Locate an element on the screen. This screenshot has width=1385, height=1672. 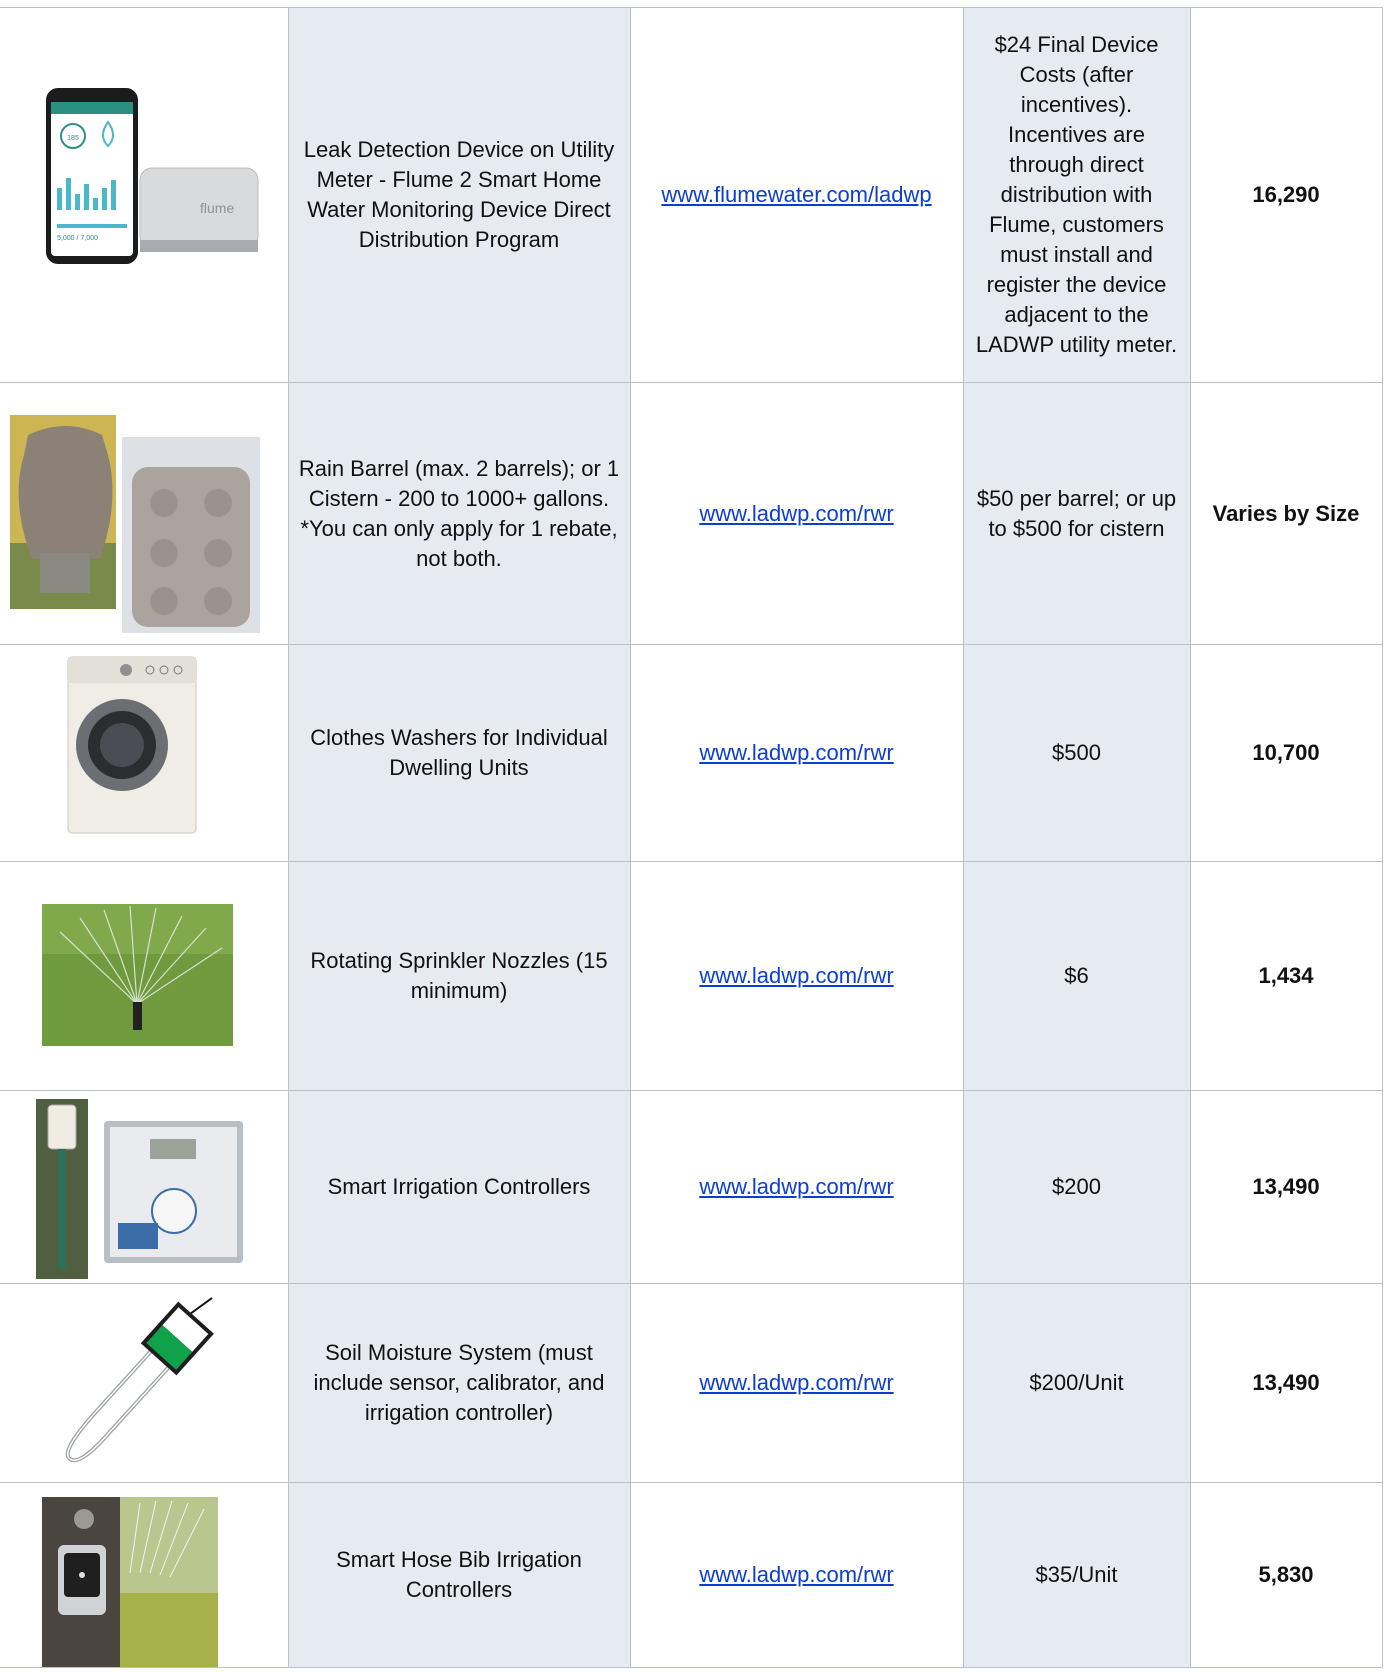
description-cell: Rotating Sprinkler Nozzles (15 minimum) is located at coordinates (459, 976).